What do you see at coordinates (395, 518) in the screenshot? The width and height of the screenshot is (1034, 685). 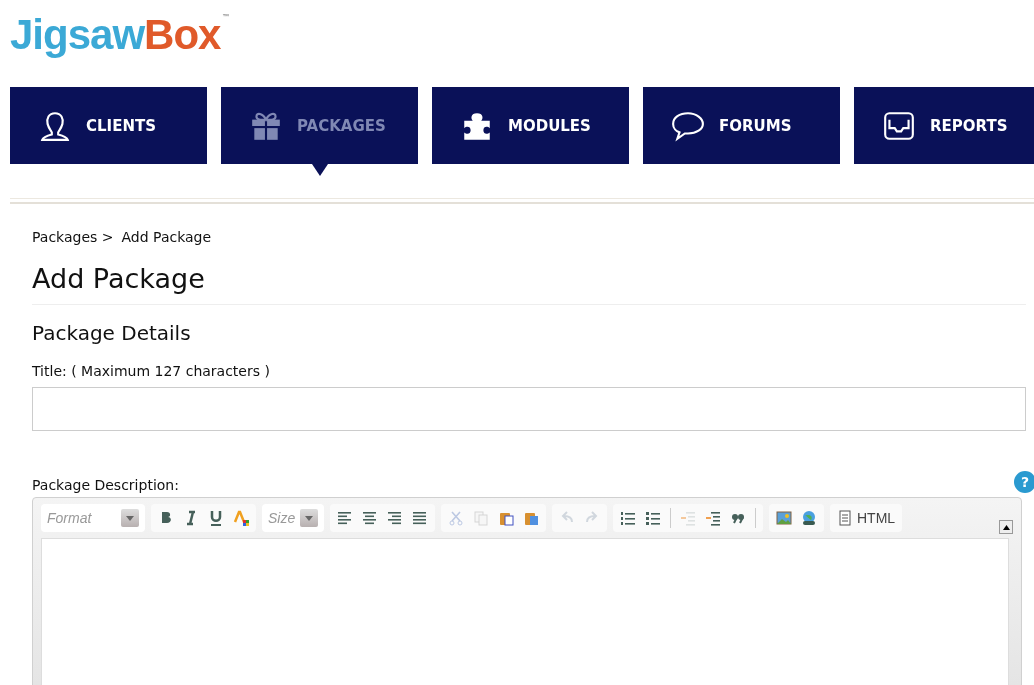 I see `align-right-icon` at bounding box center [395, 518].